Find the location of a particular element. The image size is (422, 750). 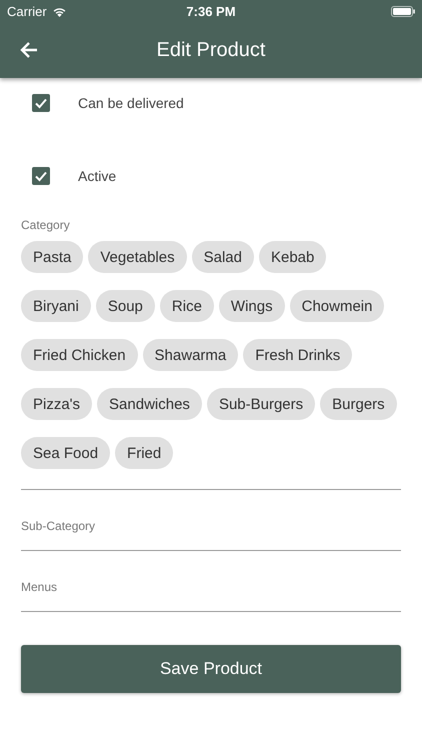

checkbox-label: Can be delivered is located at coordinates (131, 102).